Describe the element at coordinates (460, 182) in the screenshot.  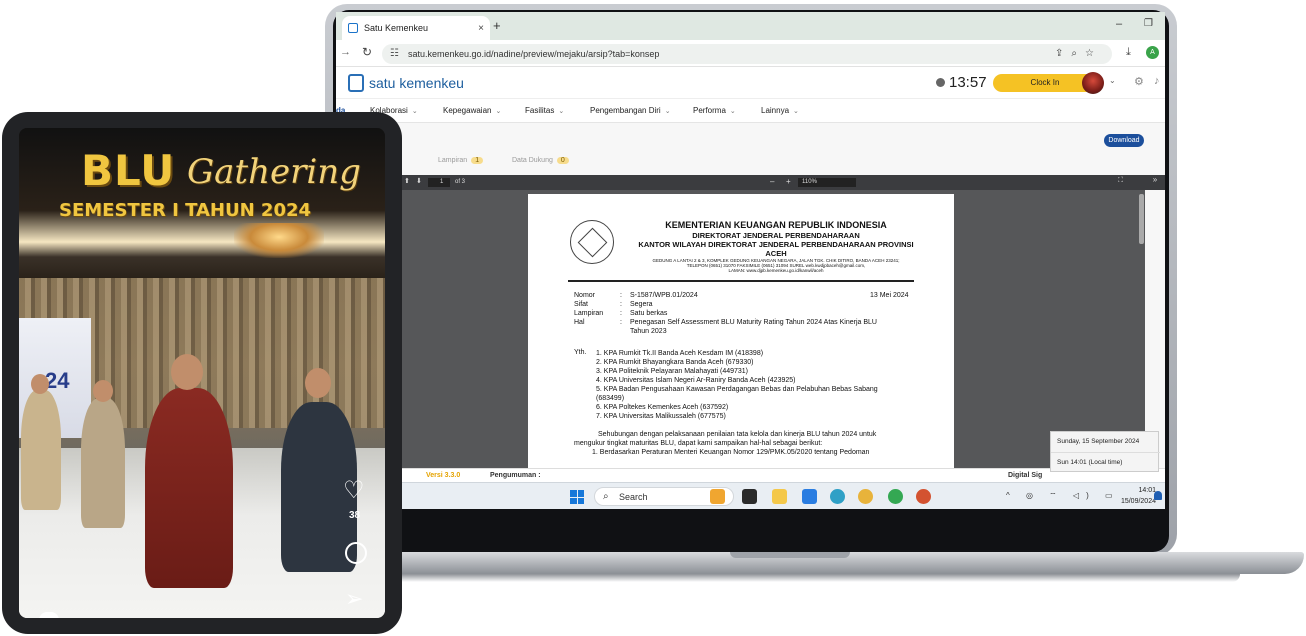
I see `page-total: of 3` at that location.